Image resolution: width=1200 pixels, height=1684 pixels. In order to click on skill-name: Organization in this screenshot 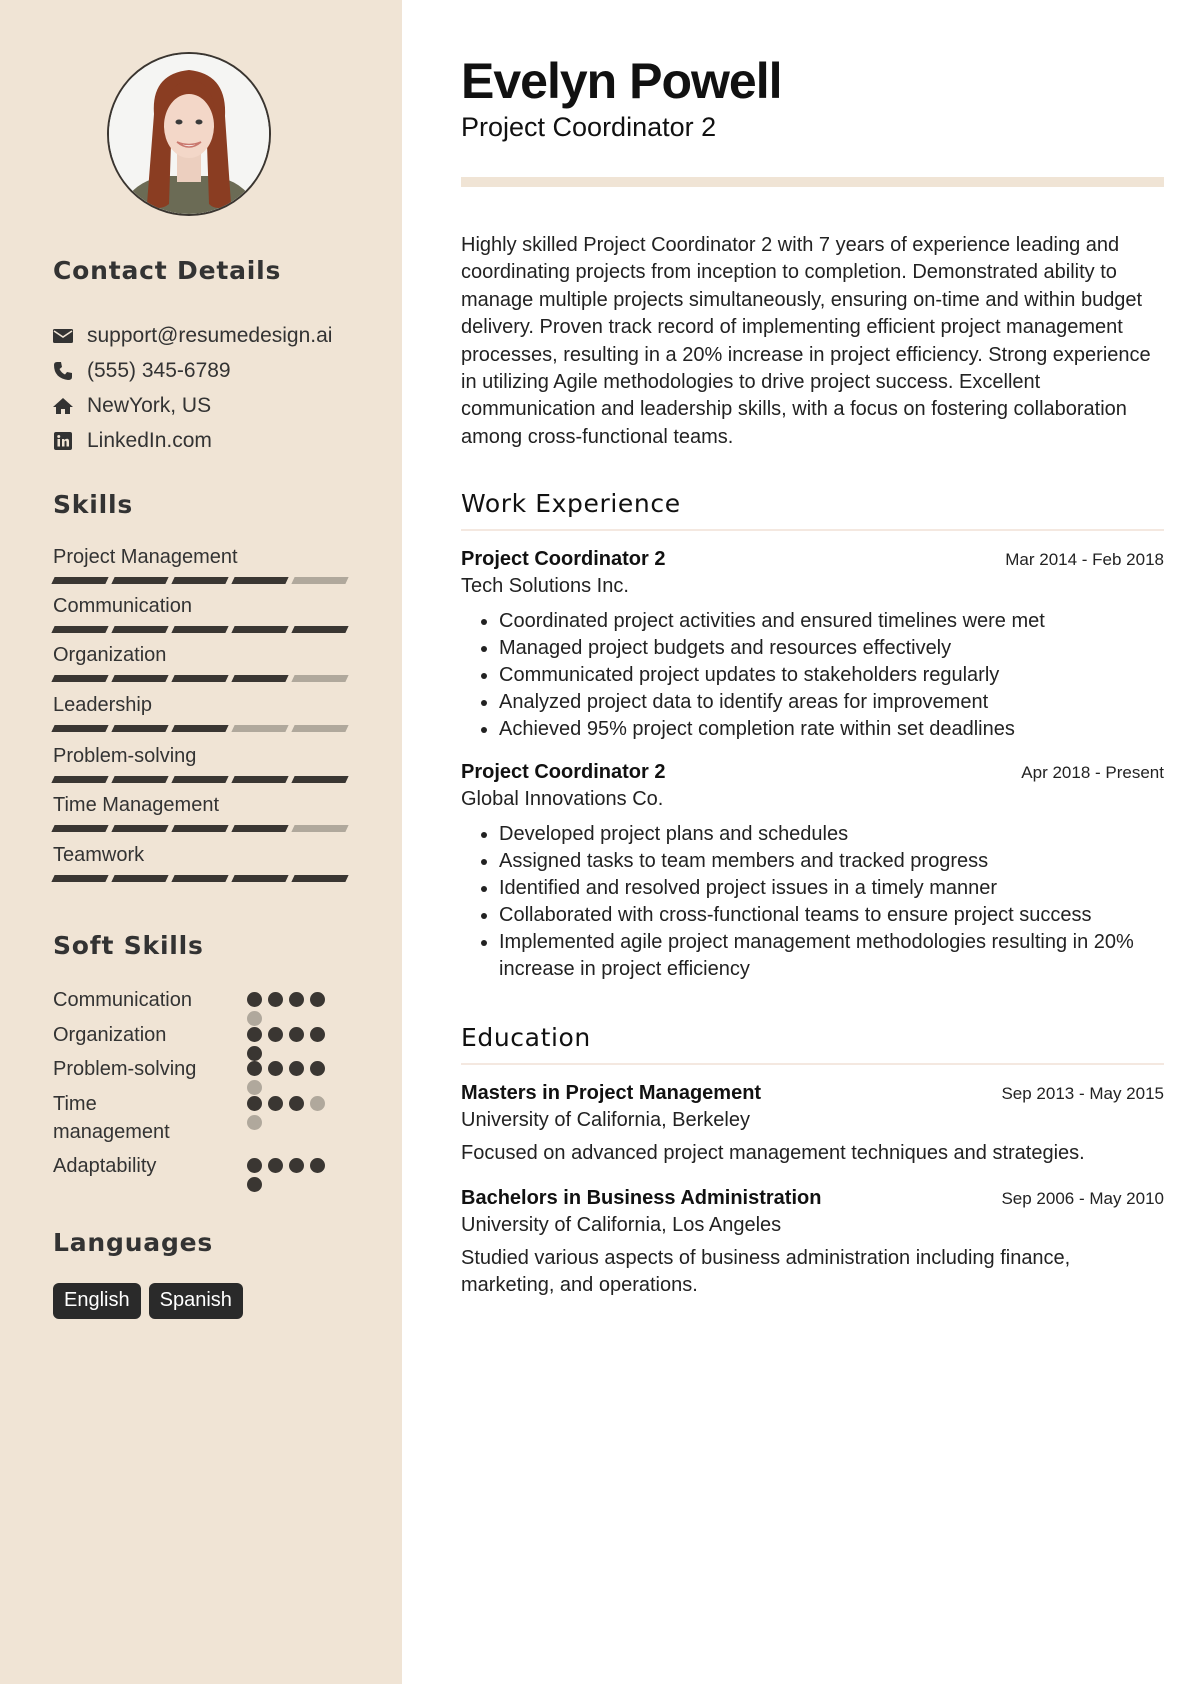, I will do `click(110, 655)`.